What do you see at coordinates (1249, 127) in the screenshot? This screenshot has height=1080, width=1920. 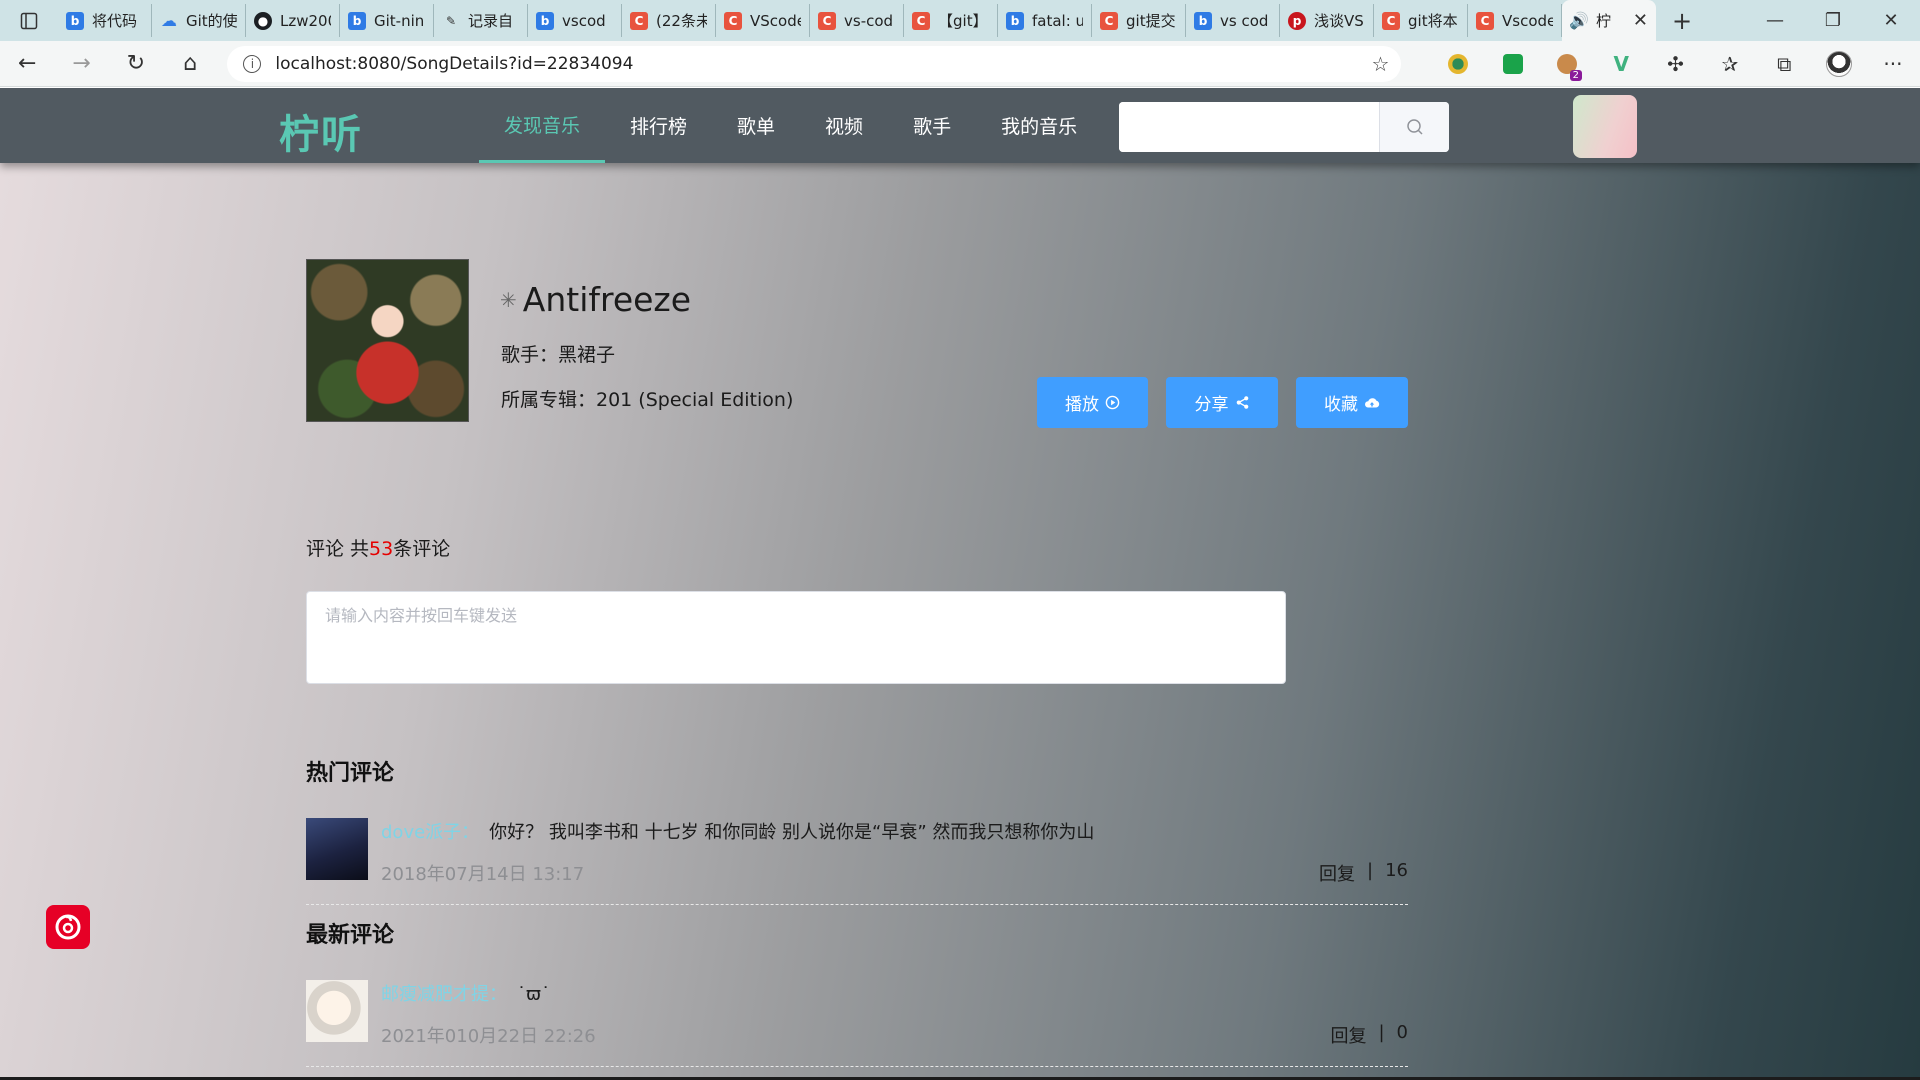 I see `search-input` at bounding box center [1249, 127].